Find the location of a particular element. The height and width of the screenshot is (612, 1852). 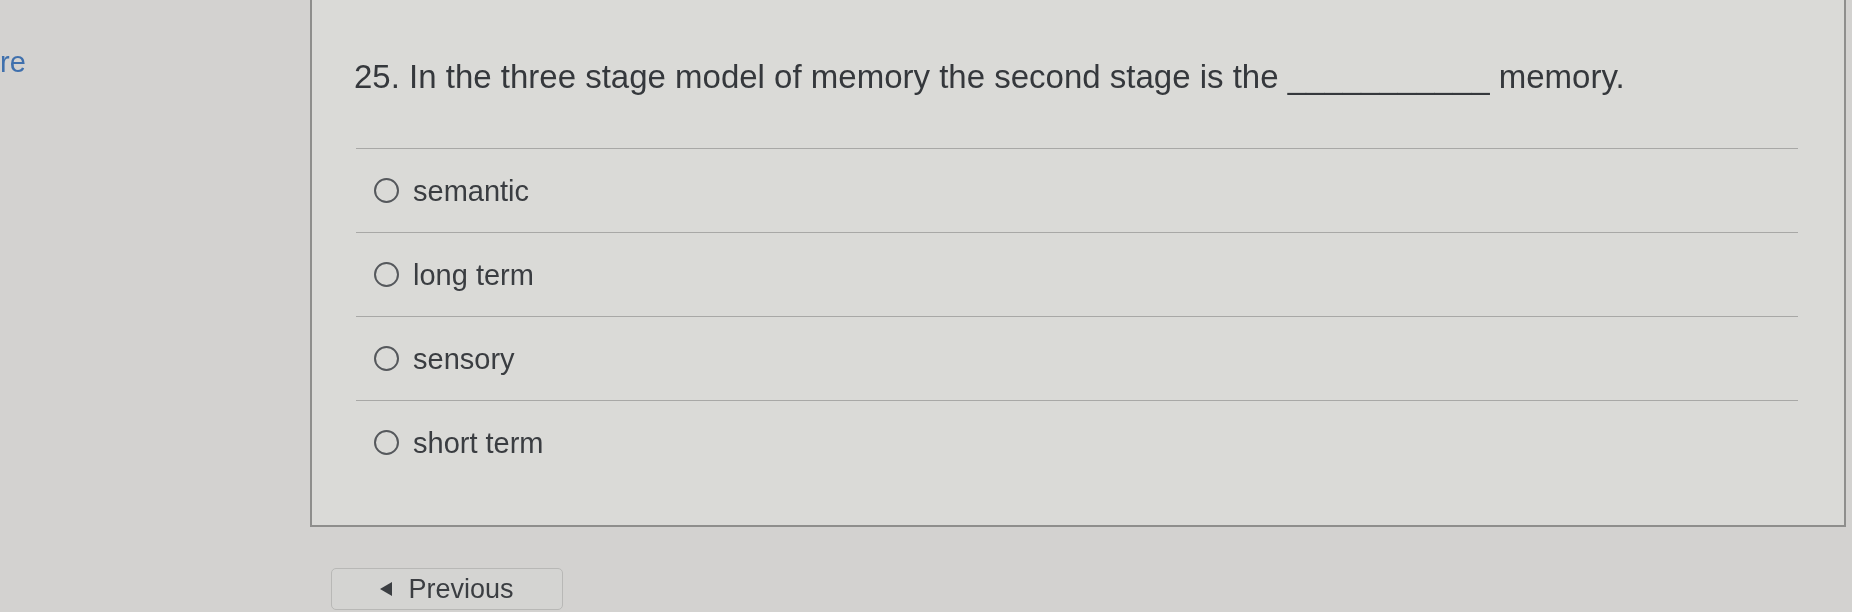

question-text: 25. In the three stage model of memory the second stage is the ___________ memory. is located at coordinates (990, 77).